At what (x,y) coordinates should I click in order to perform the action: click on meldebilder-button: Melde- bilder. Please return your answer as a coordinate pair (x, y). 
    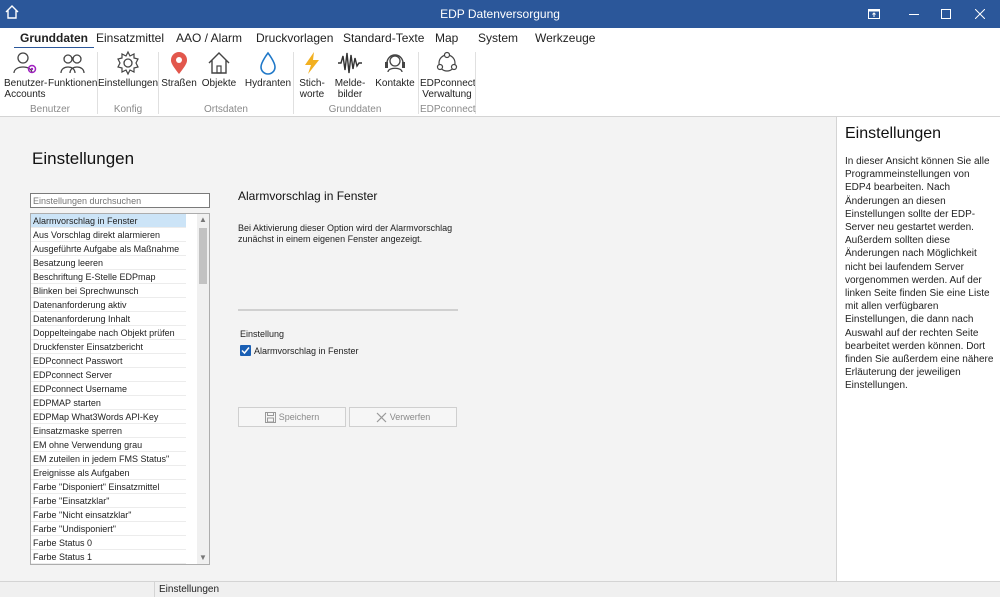
    Looking at the image, I should click on (350, 75).